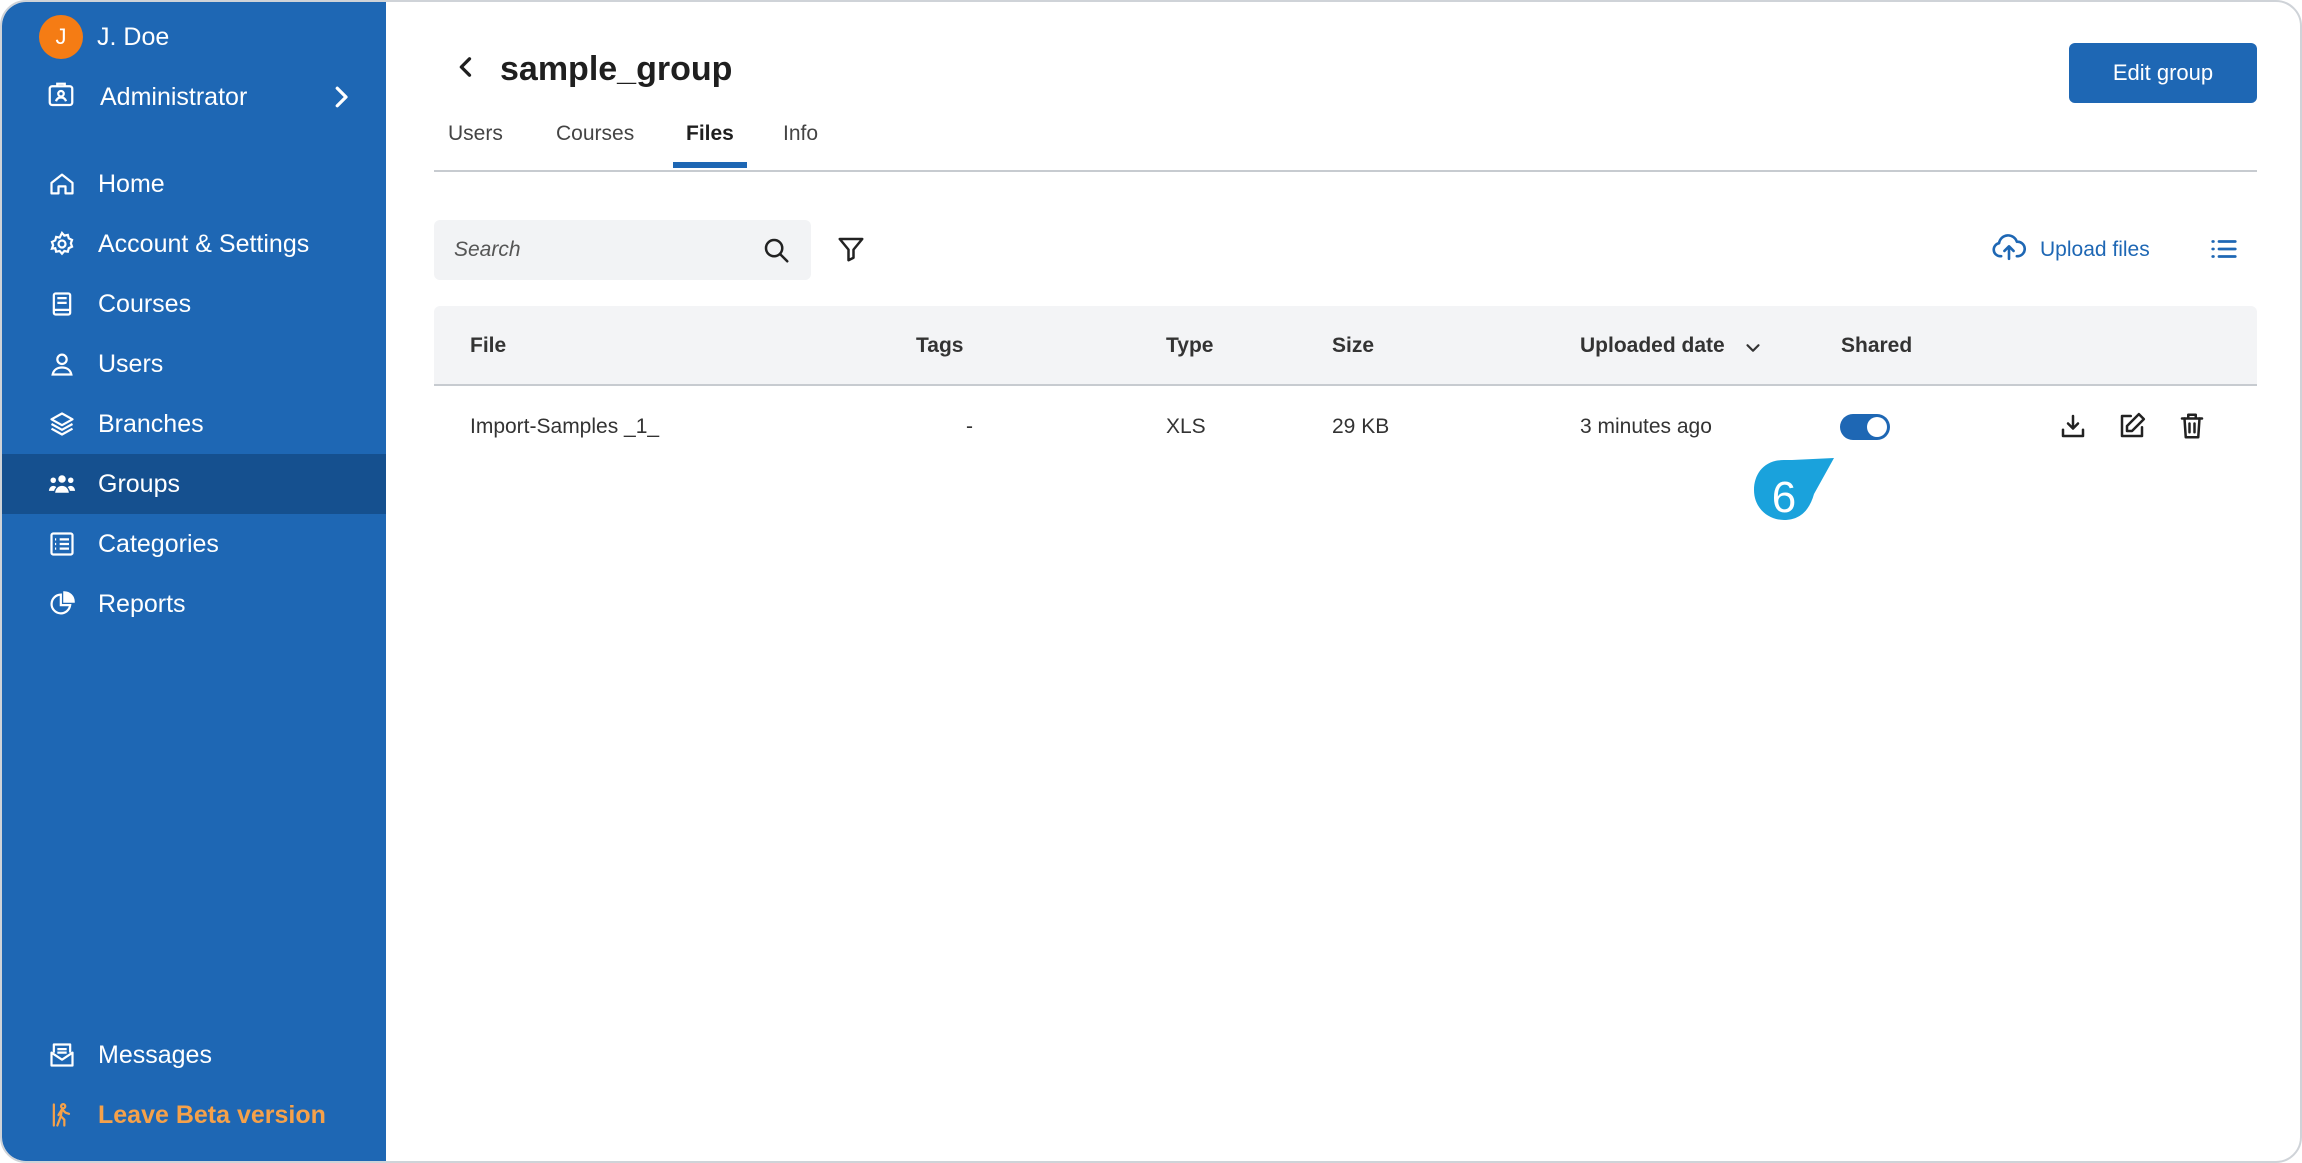  Describe the element at coordinates (939, 346) in the screenshot. I see `column-header-tags: Tags` at that location.